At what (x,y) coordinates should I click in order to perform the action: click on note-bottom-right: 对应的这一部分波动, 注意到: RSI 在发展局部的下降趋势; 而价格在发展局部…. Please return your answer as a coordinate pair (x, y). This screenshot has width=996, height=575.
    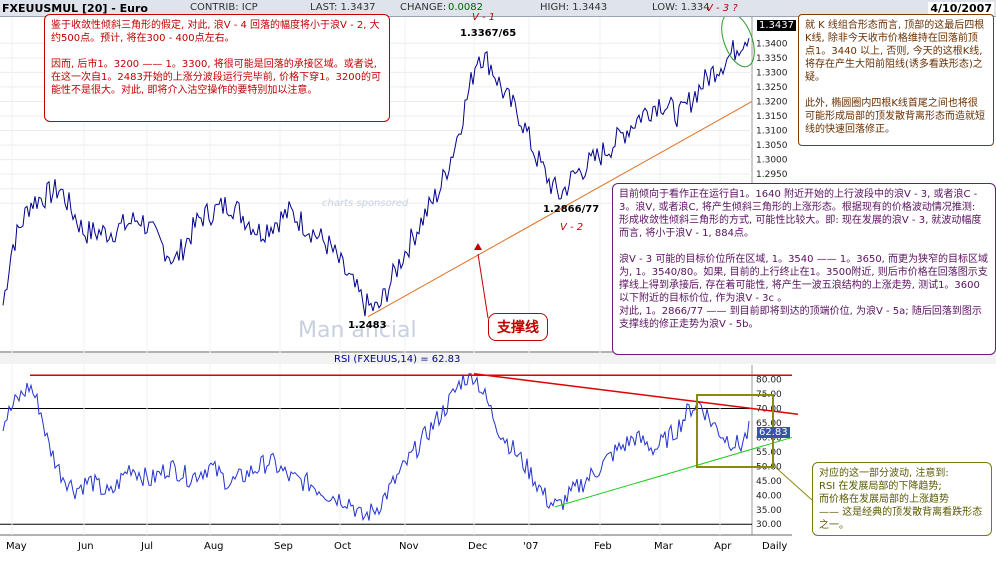
    Looking at the image, I should click on (902, 499).